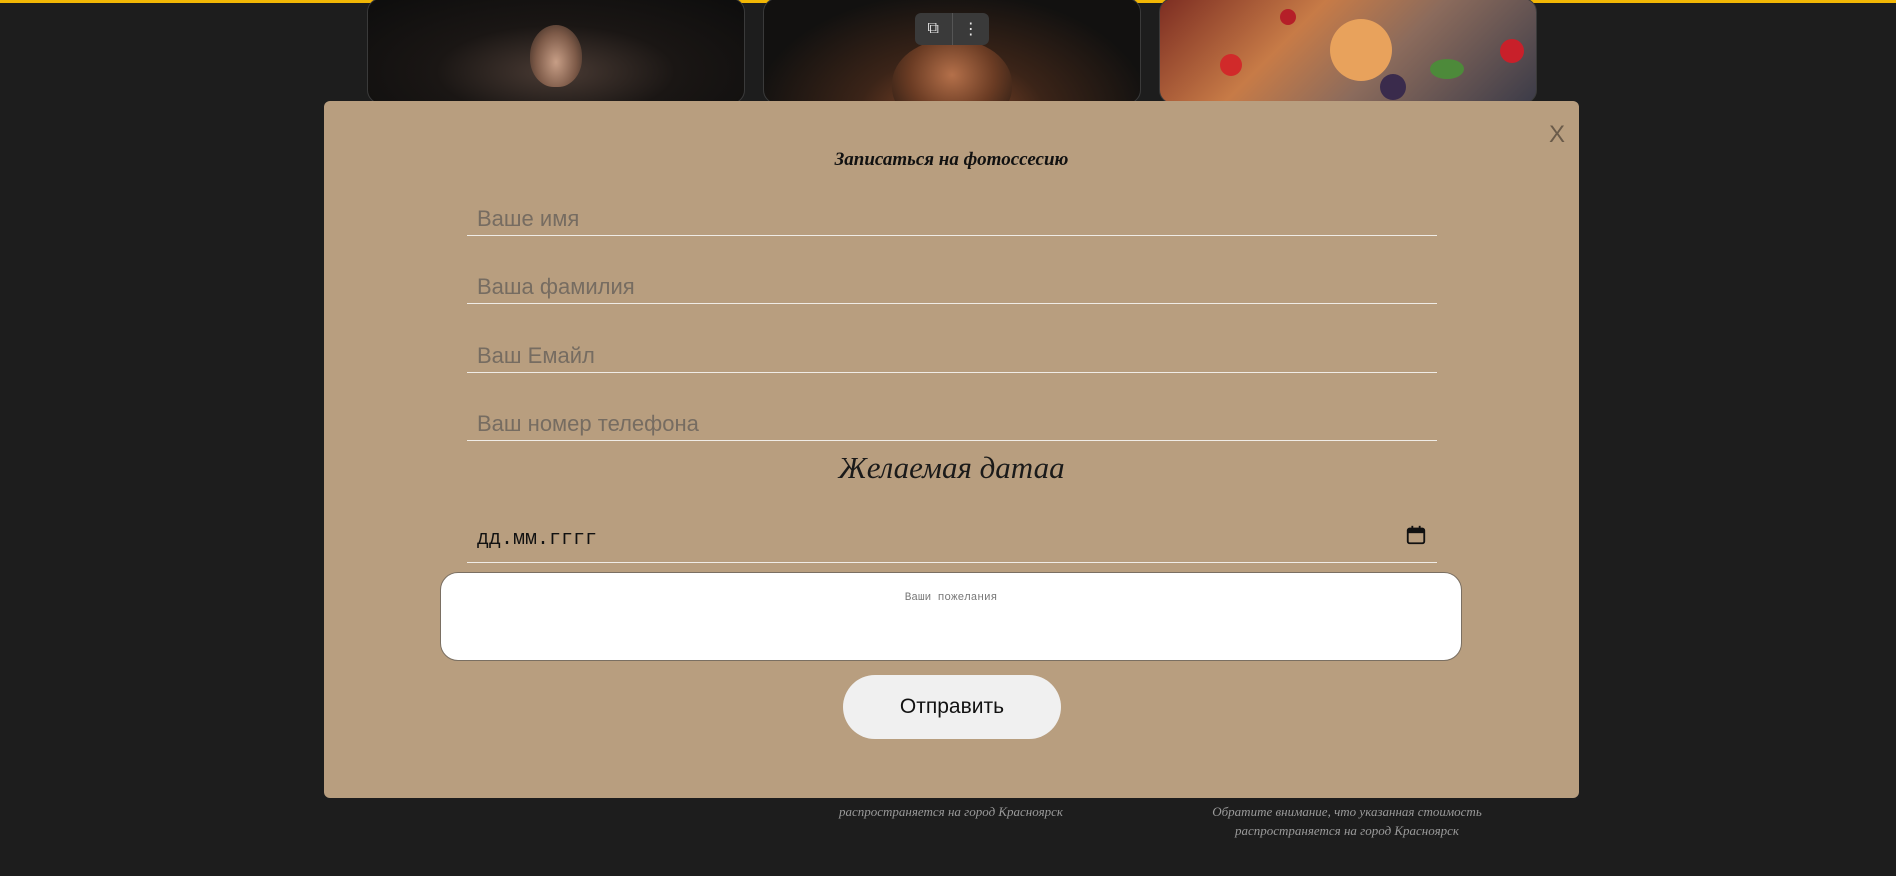  I want to click on email-input, so click(952, 356).